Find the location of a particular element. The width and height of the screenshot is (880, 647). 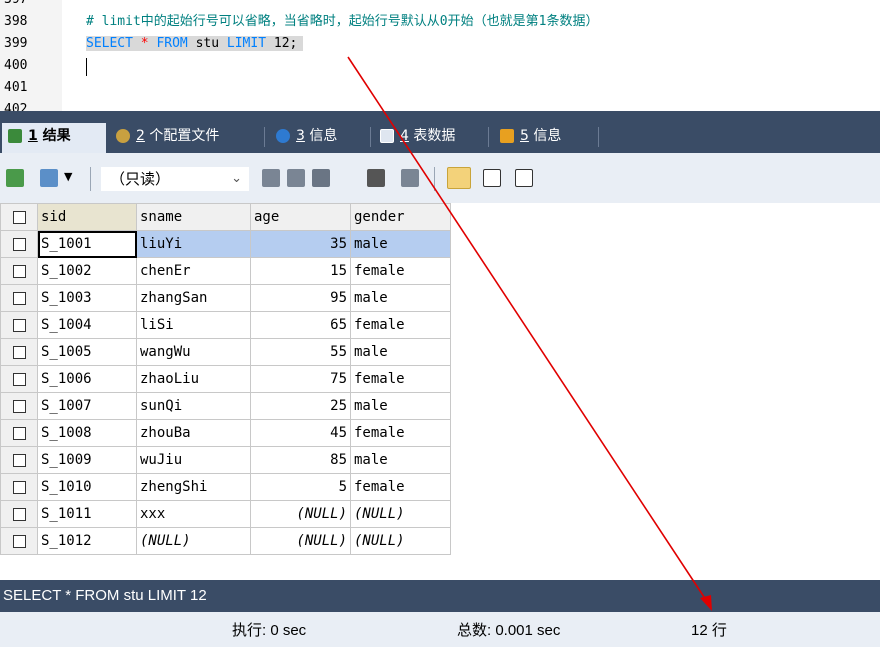

save-icon is located at coordinates (321, 178).